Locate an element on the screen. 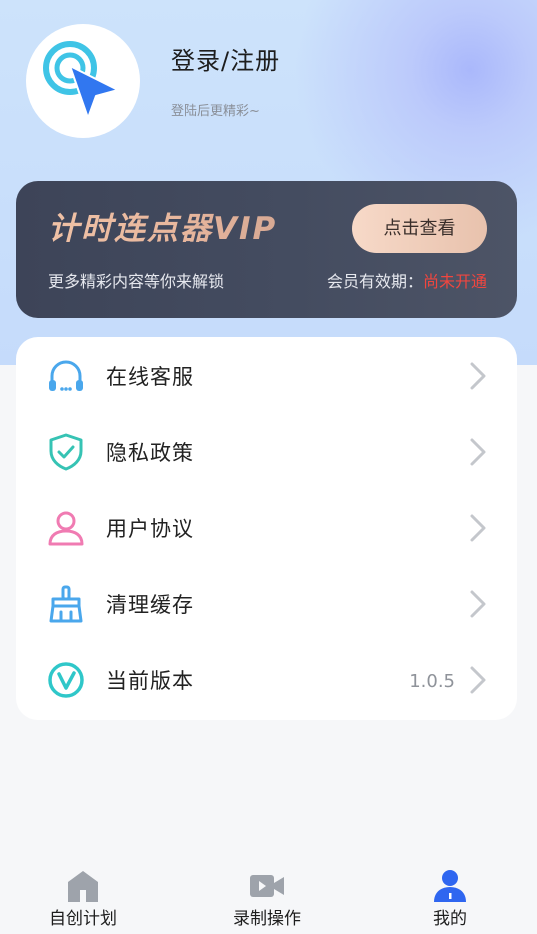  headset-icon is located at coordinates (66, 375).